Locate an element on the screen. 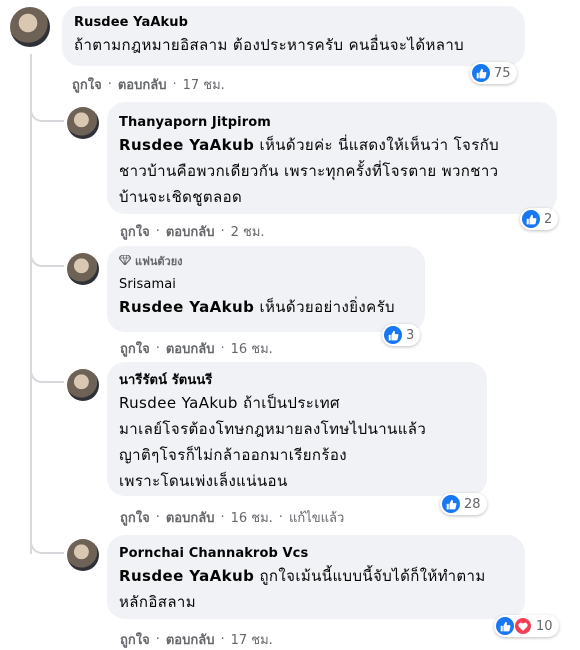 The height and width of the screenshot is (650, 580). thread-line-main is located at coordinates (31, 304).